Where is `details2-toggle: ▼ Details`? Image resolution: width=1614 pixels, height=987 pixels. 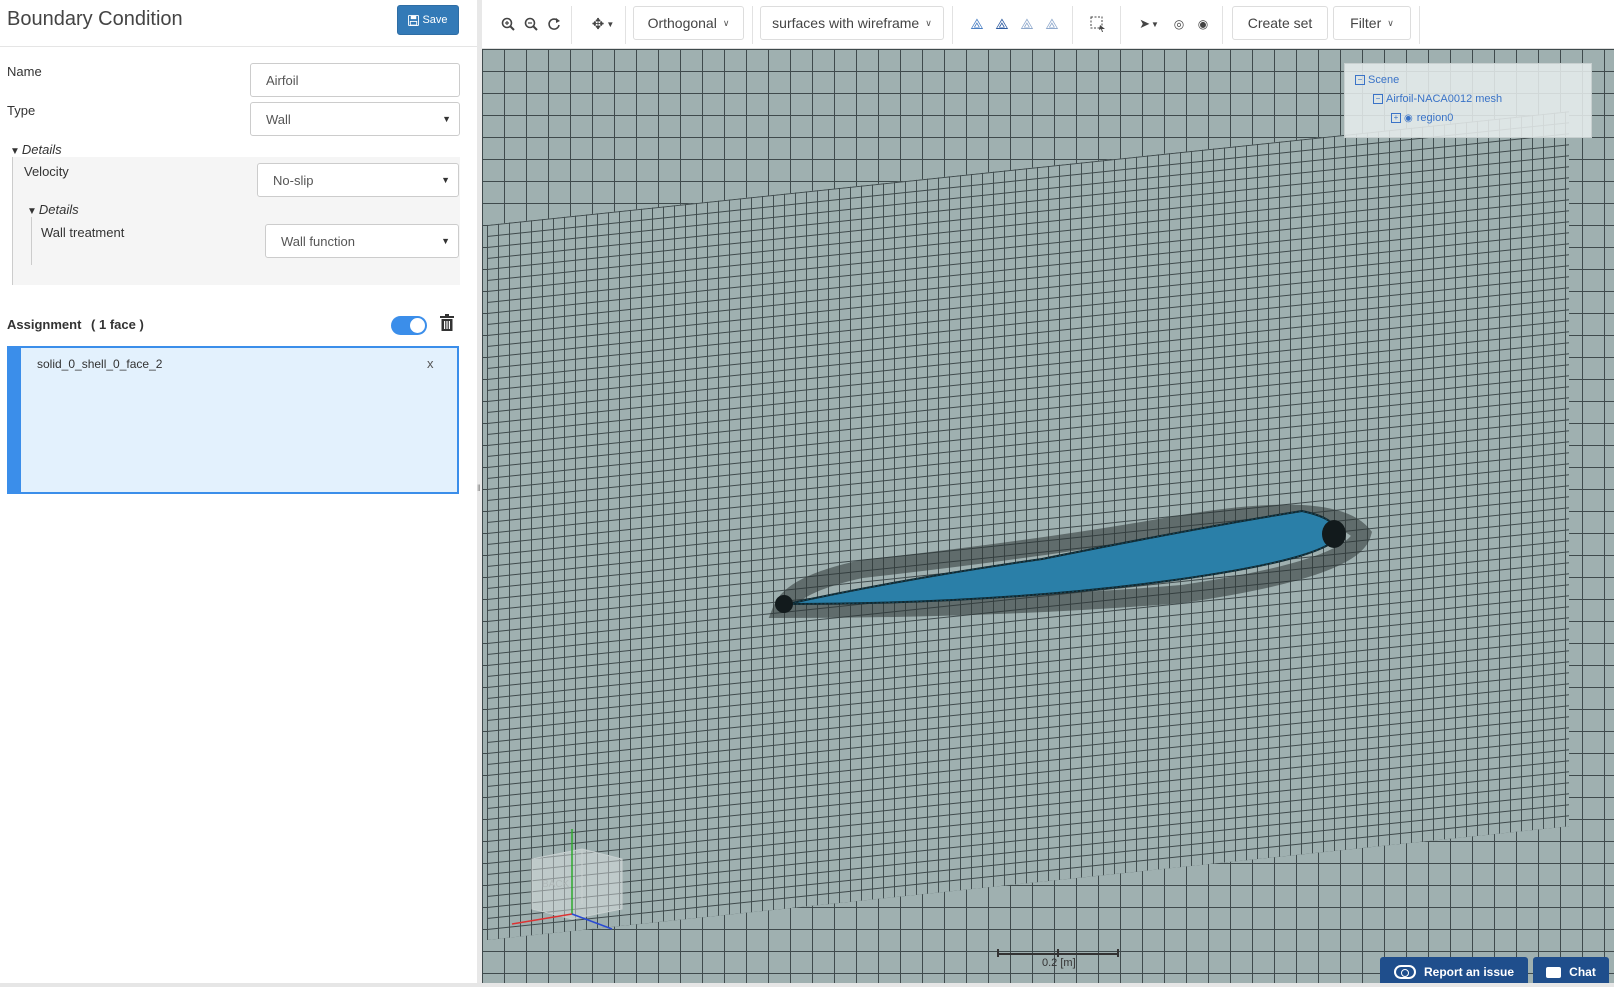
details2-toggle: ▼ Details is located at coordinates (53, 209).